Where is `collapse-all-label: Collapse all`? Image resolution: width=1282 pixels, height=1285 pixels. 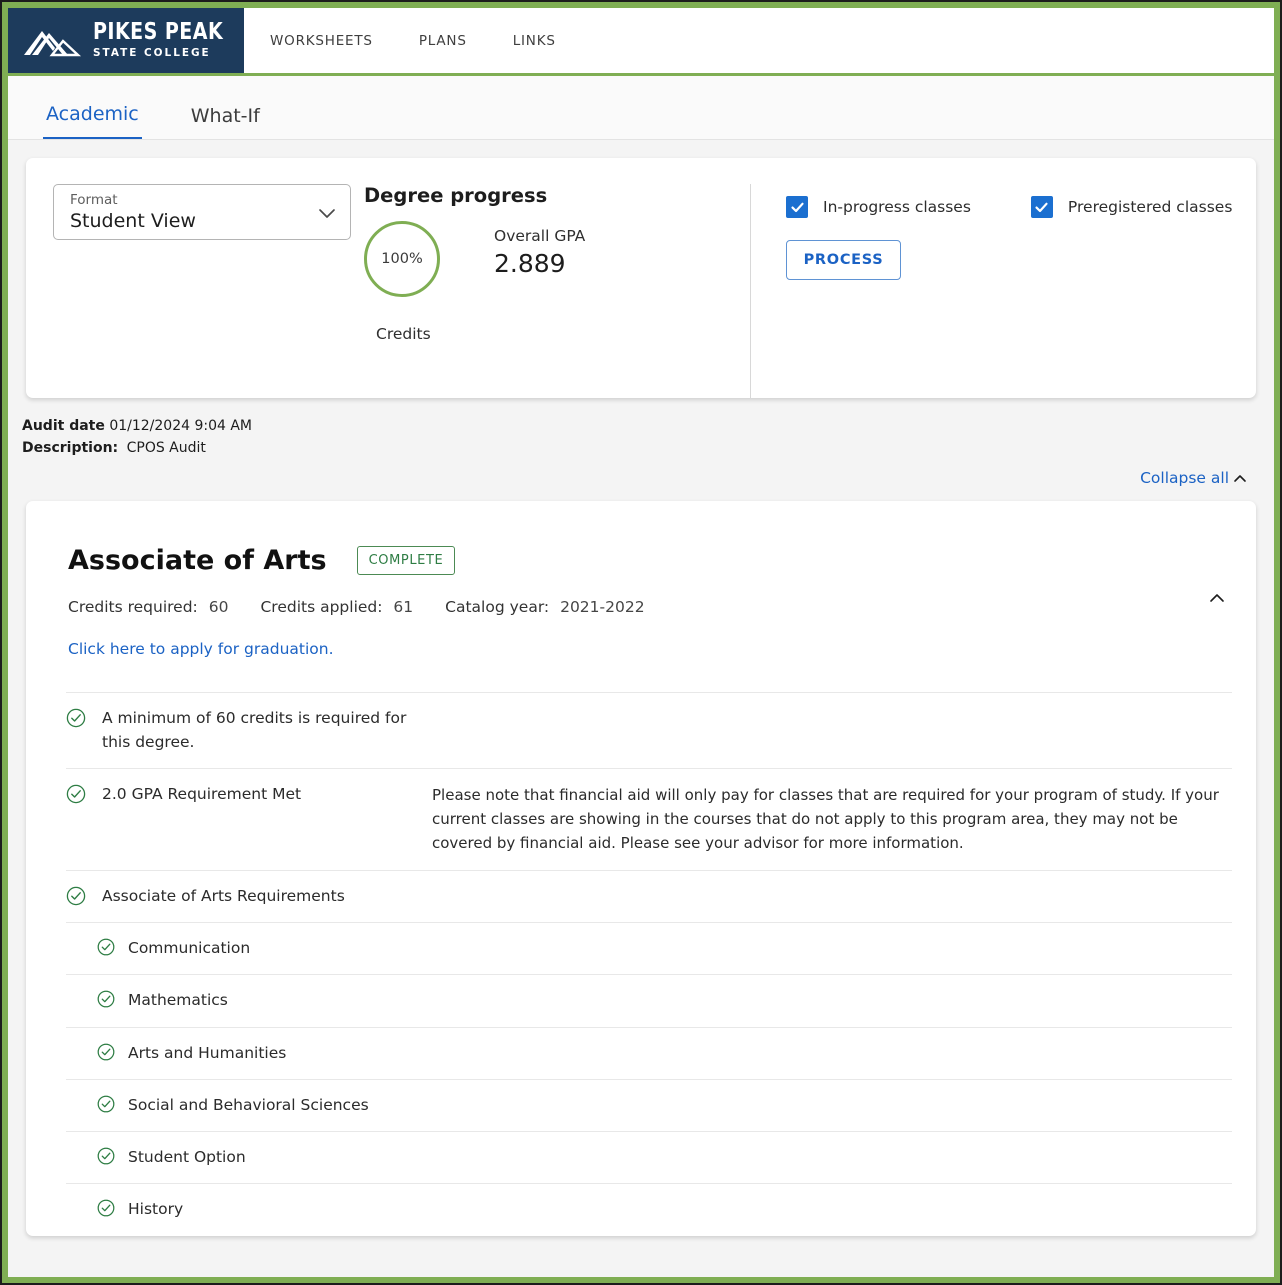
collapse-all-label: Collapse all is located at coordinates (1184, 478).